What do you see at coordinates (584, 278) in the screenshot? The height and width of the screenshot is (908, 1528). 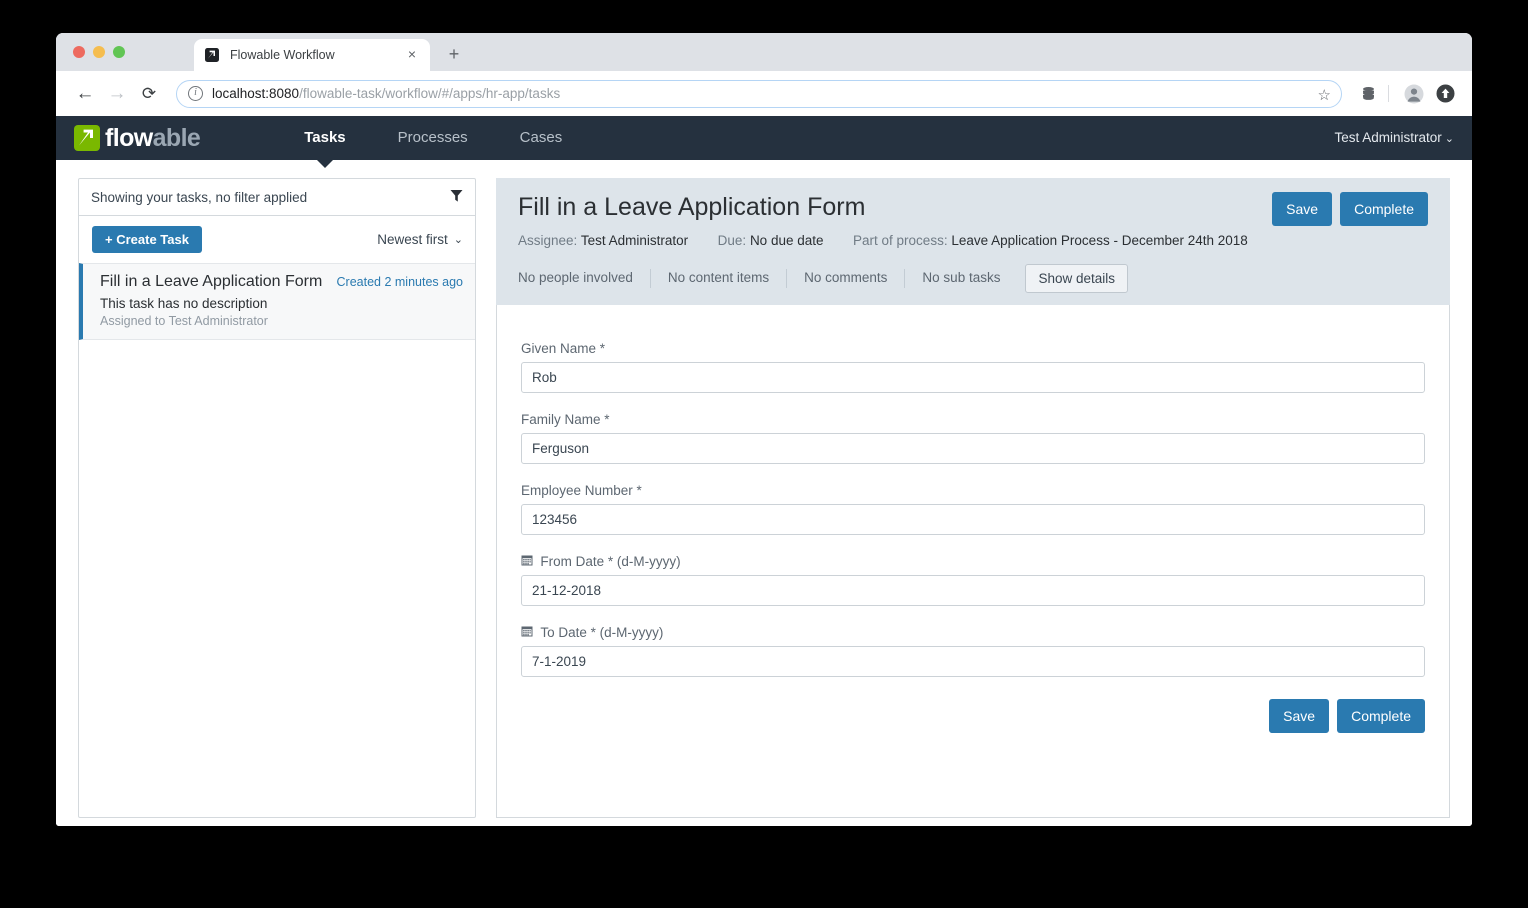 I see `tab-people-involved: No people involved` at bounding box center [584, 278].